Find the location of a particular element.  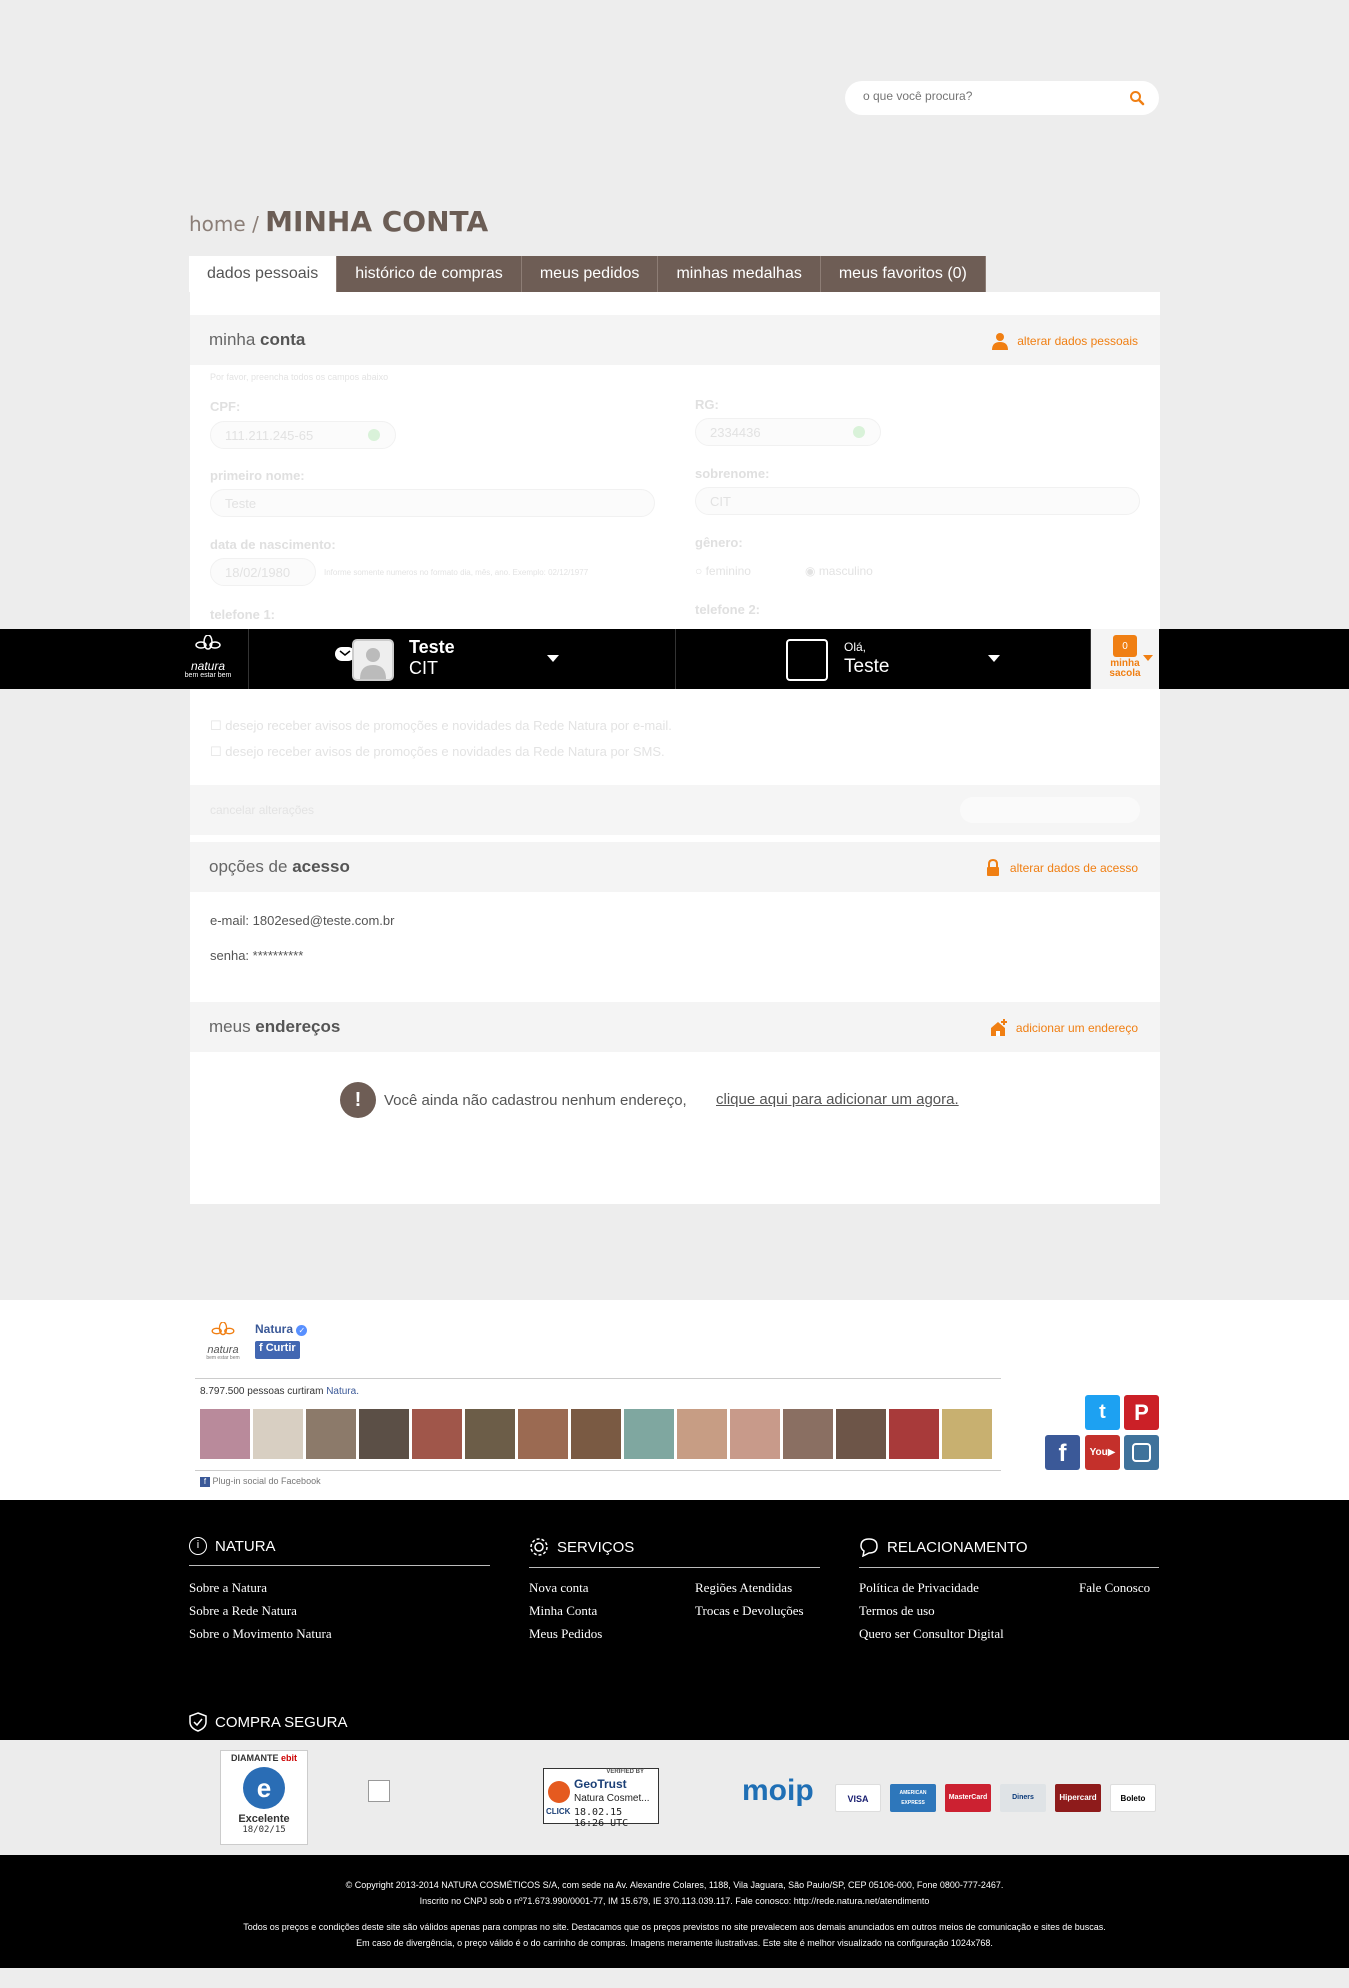

footer-link: Trocas e Devoluções is located at coordinates (749, 1611).